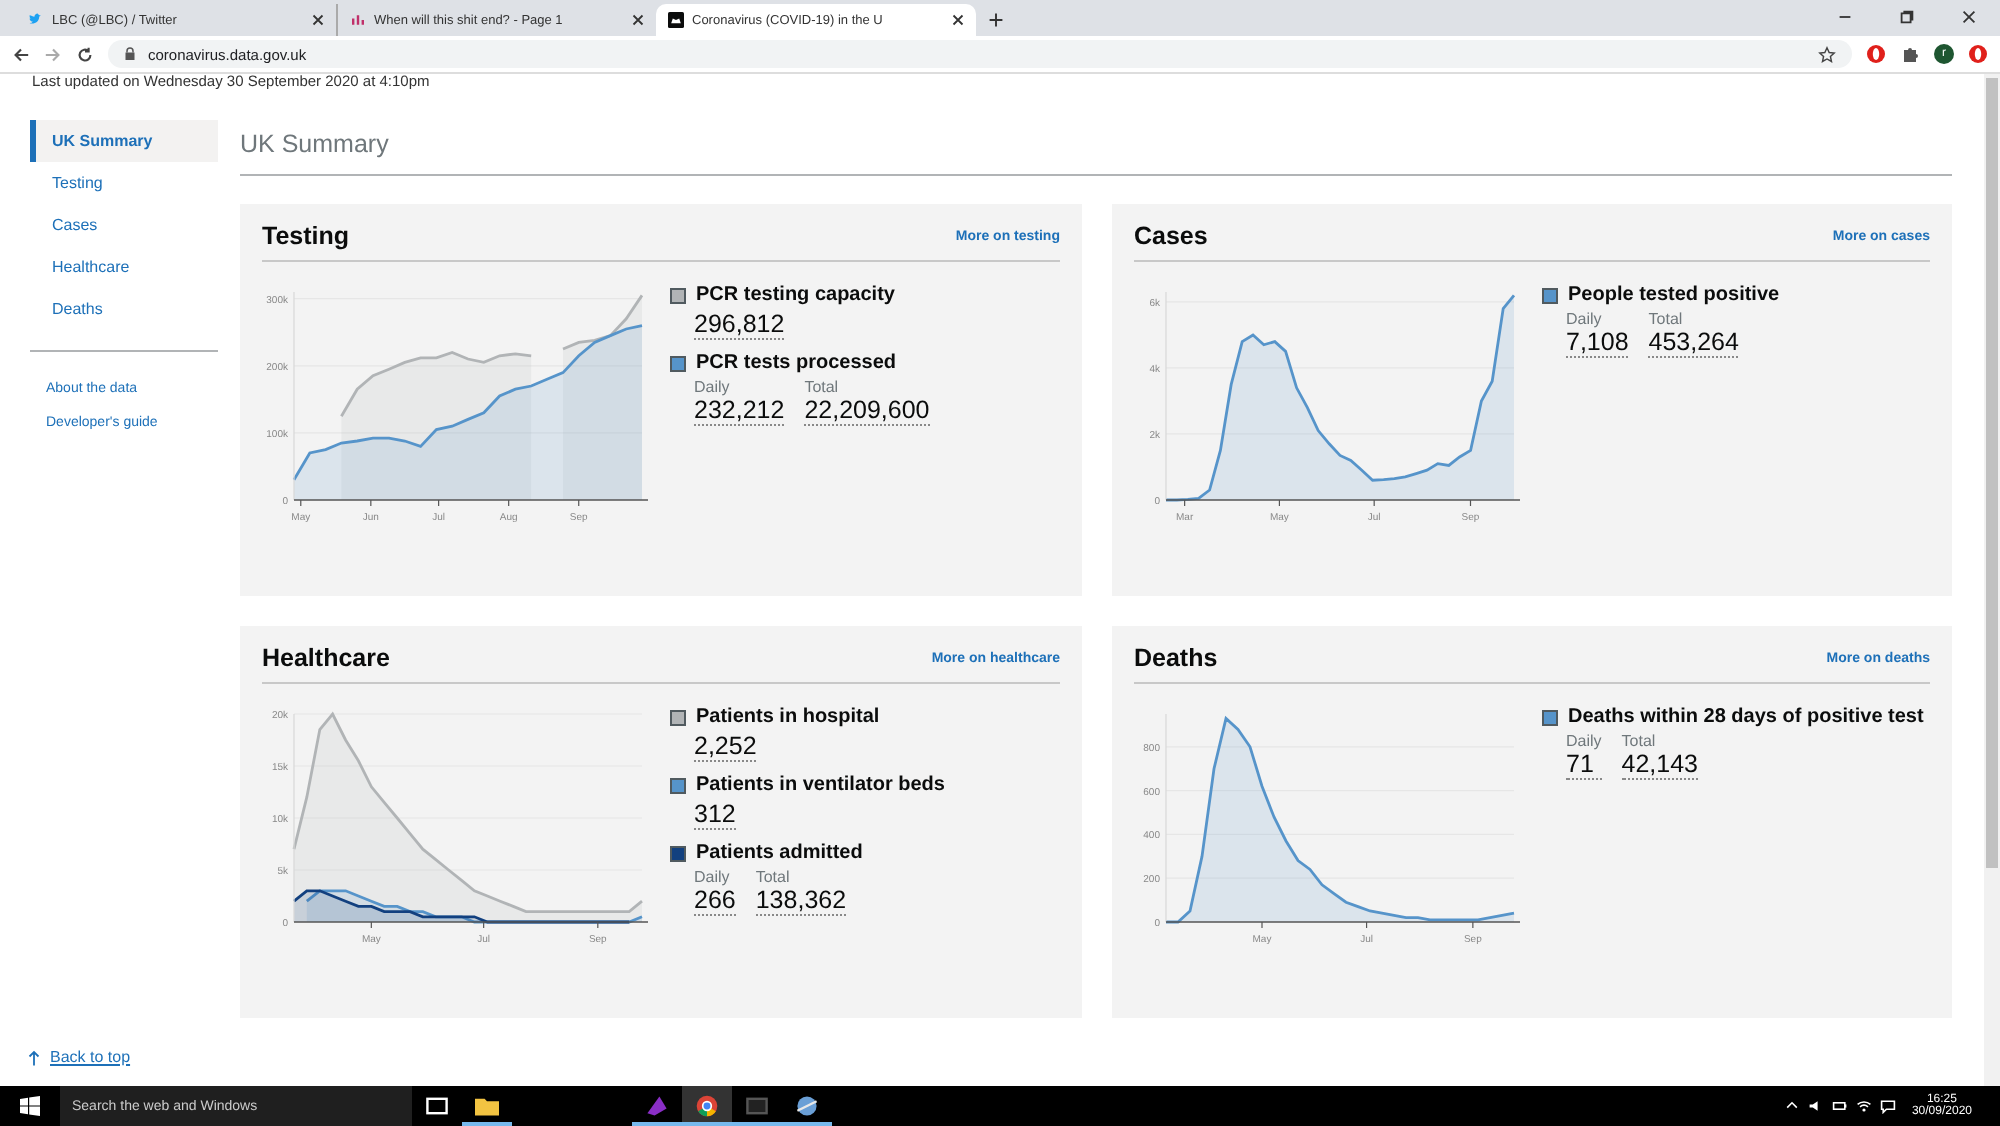 This screenshot has height=1126, width=2000. Describe the element at coordinates (1791, 1106) in the screenshot. I see `chevron-up-icon` at that location.